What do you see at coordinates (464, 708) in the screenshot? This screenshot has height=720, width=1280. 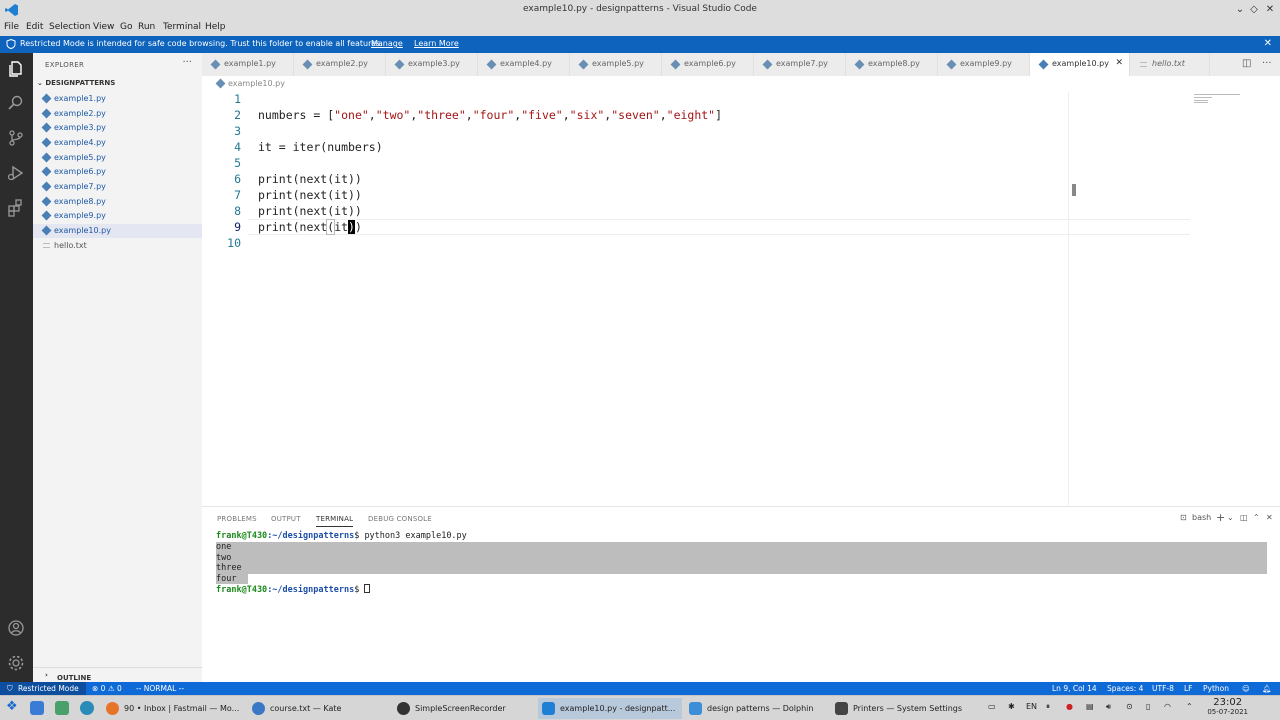 I see `task-screen-recorder: SimpleScreenRecorder` at bounding box center [464, 708].